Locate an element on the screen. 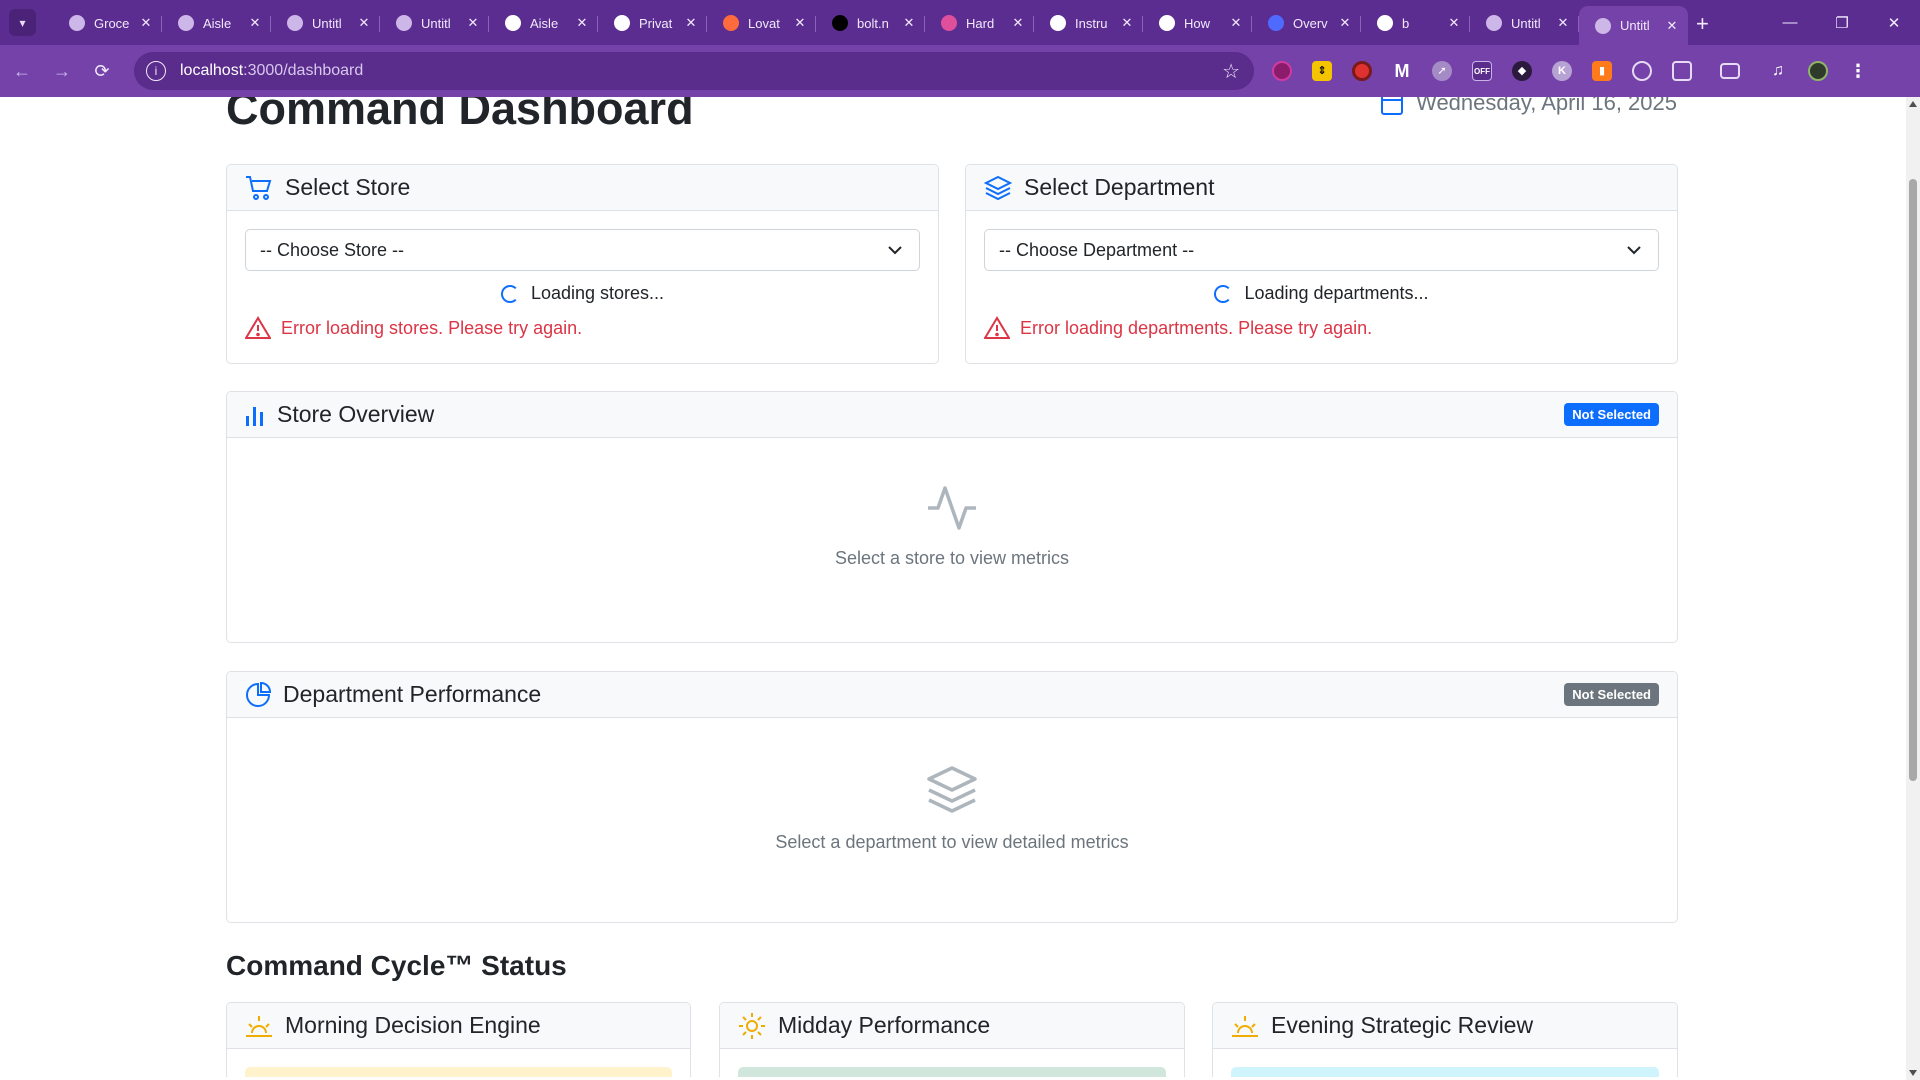 The height and width of the screenshot is (1080, 1920). browser-tab: Overv ✕ is located at coordinates (1306, 23).